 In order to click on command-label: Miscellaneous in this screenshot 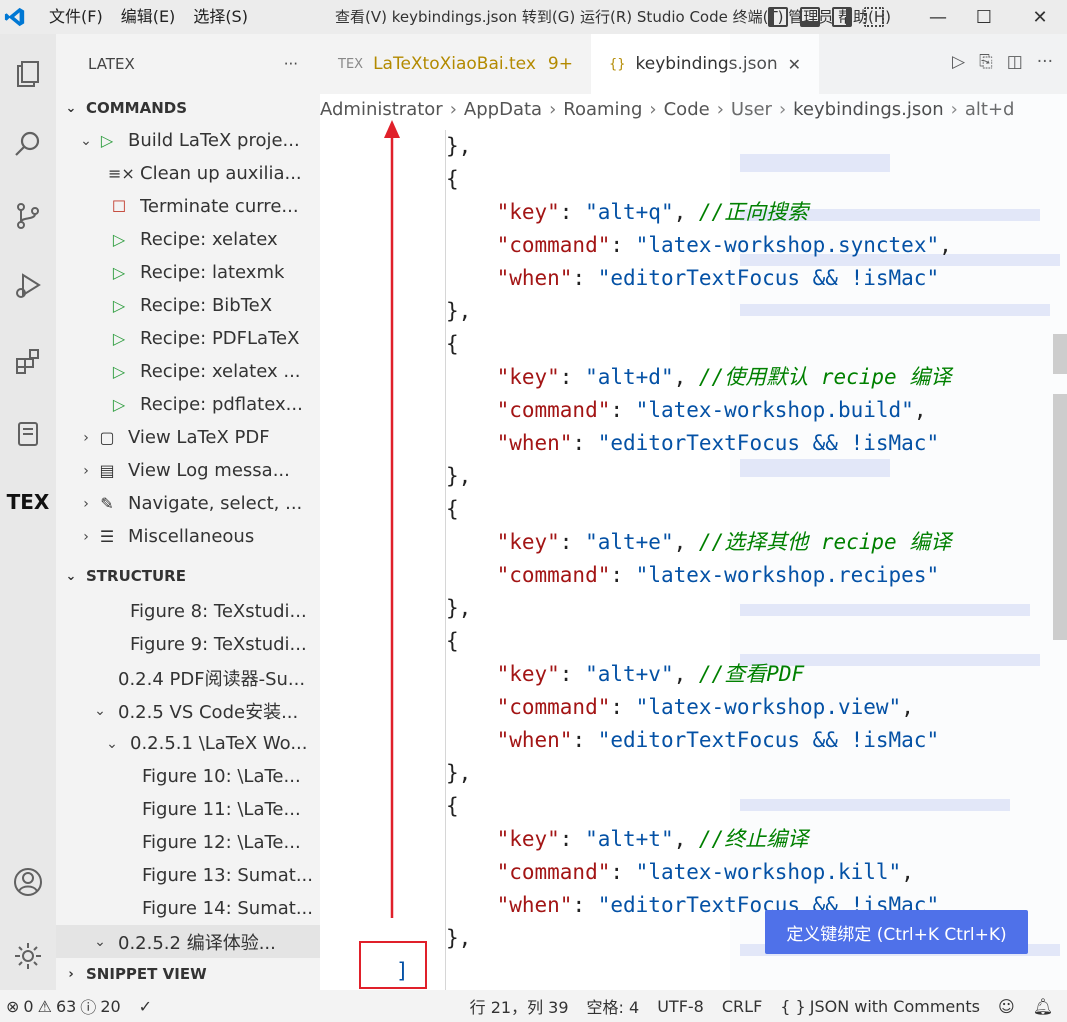, I will do `click(191, 536)`.